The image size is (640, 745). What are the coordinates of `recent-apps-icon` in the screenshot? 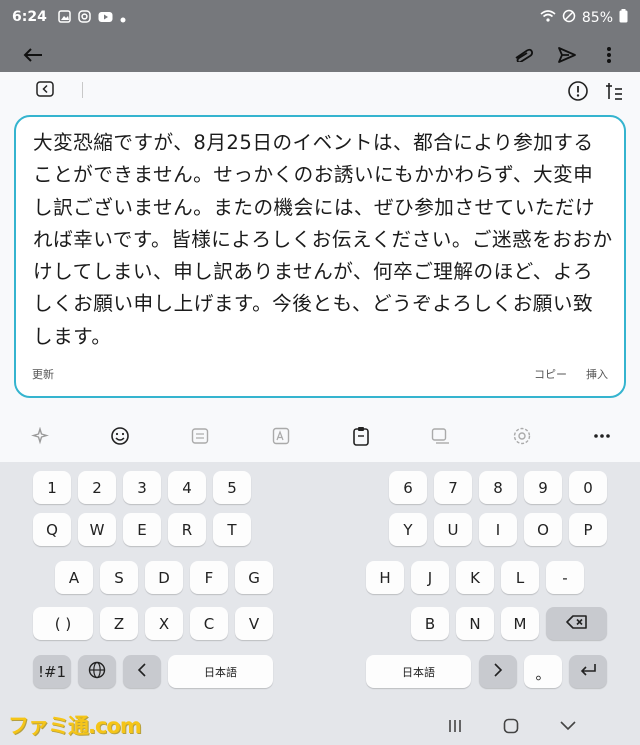 It's located at (455, 726).